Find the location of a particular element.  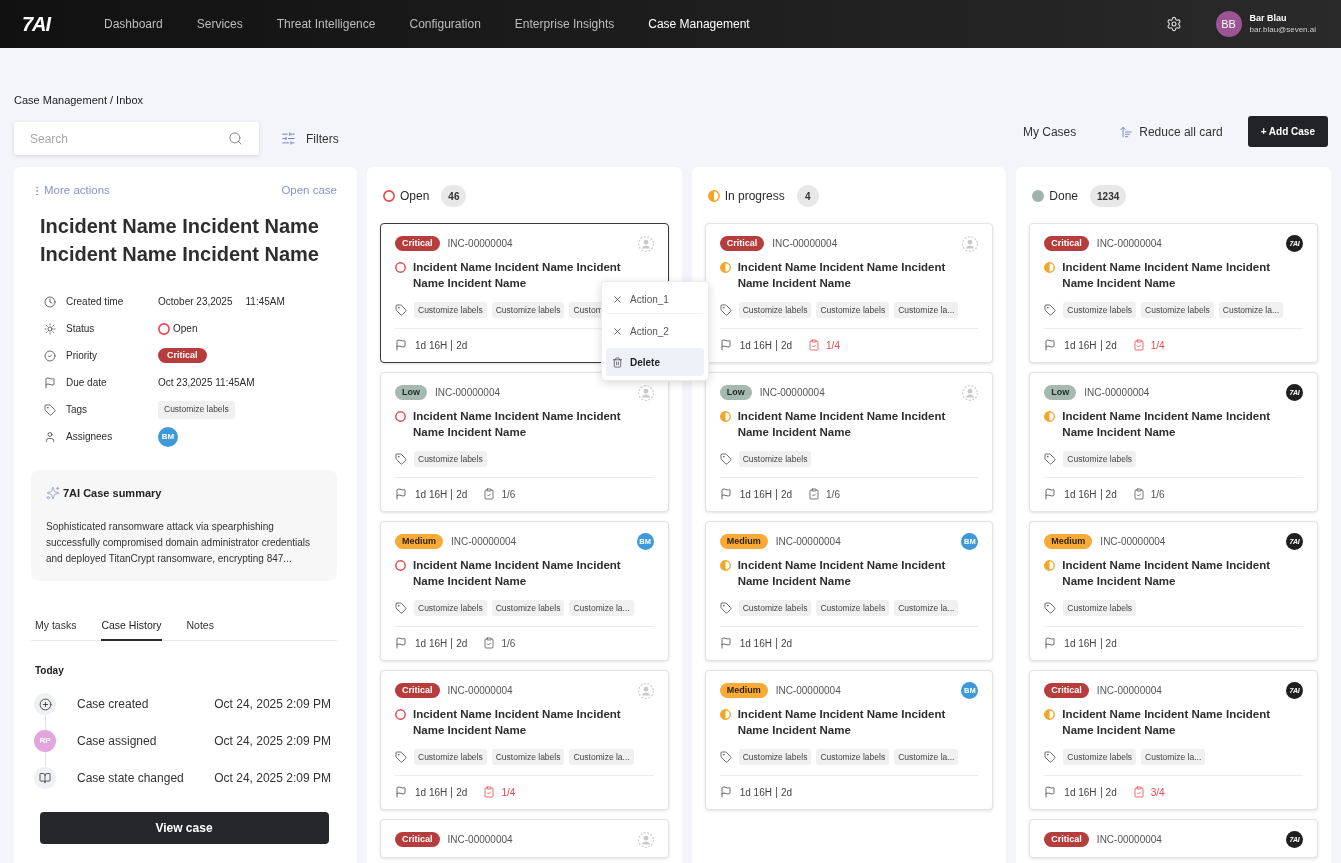

nav-link: Case Management is located at coordinates (699, 24).